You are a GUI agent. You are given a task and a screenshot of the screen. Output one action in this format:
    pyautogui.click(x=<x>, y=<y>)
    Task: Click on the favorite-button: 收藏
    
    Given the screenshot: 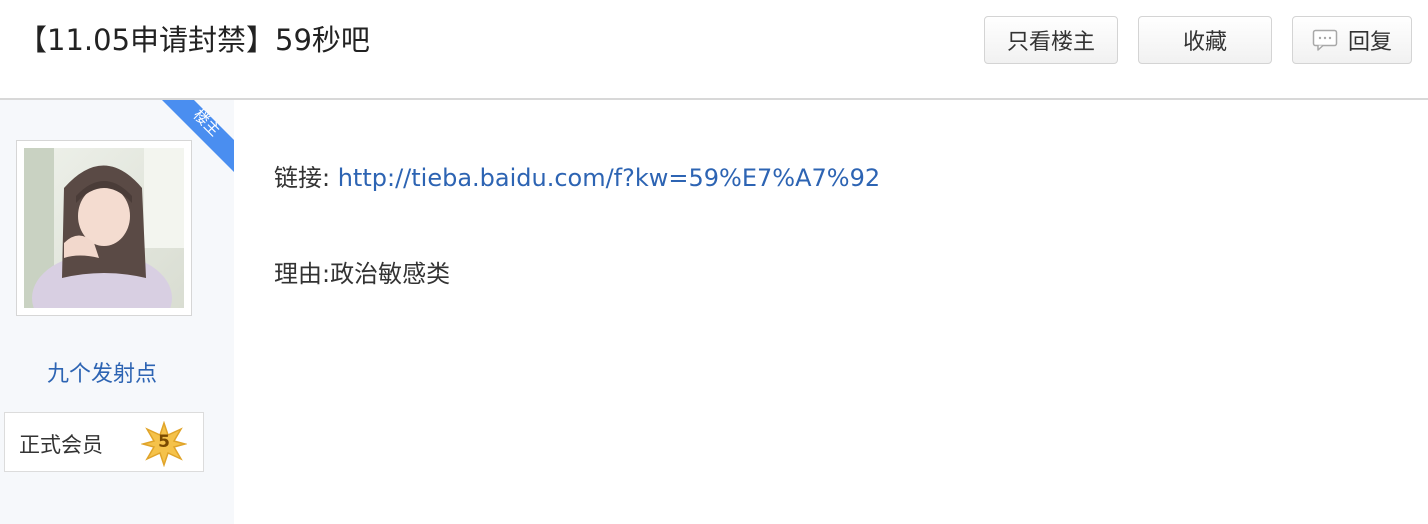 What is the action you would take?
    pyautogui.click(x=1205, y=40)
    